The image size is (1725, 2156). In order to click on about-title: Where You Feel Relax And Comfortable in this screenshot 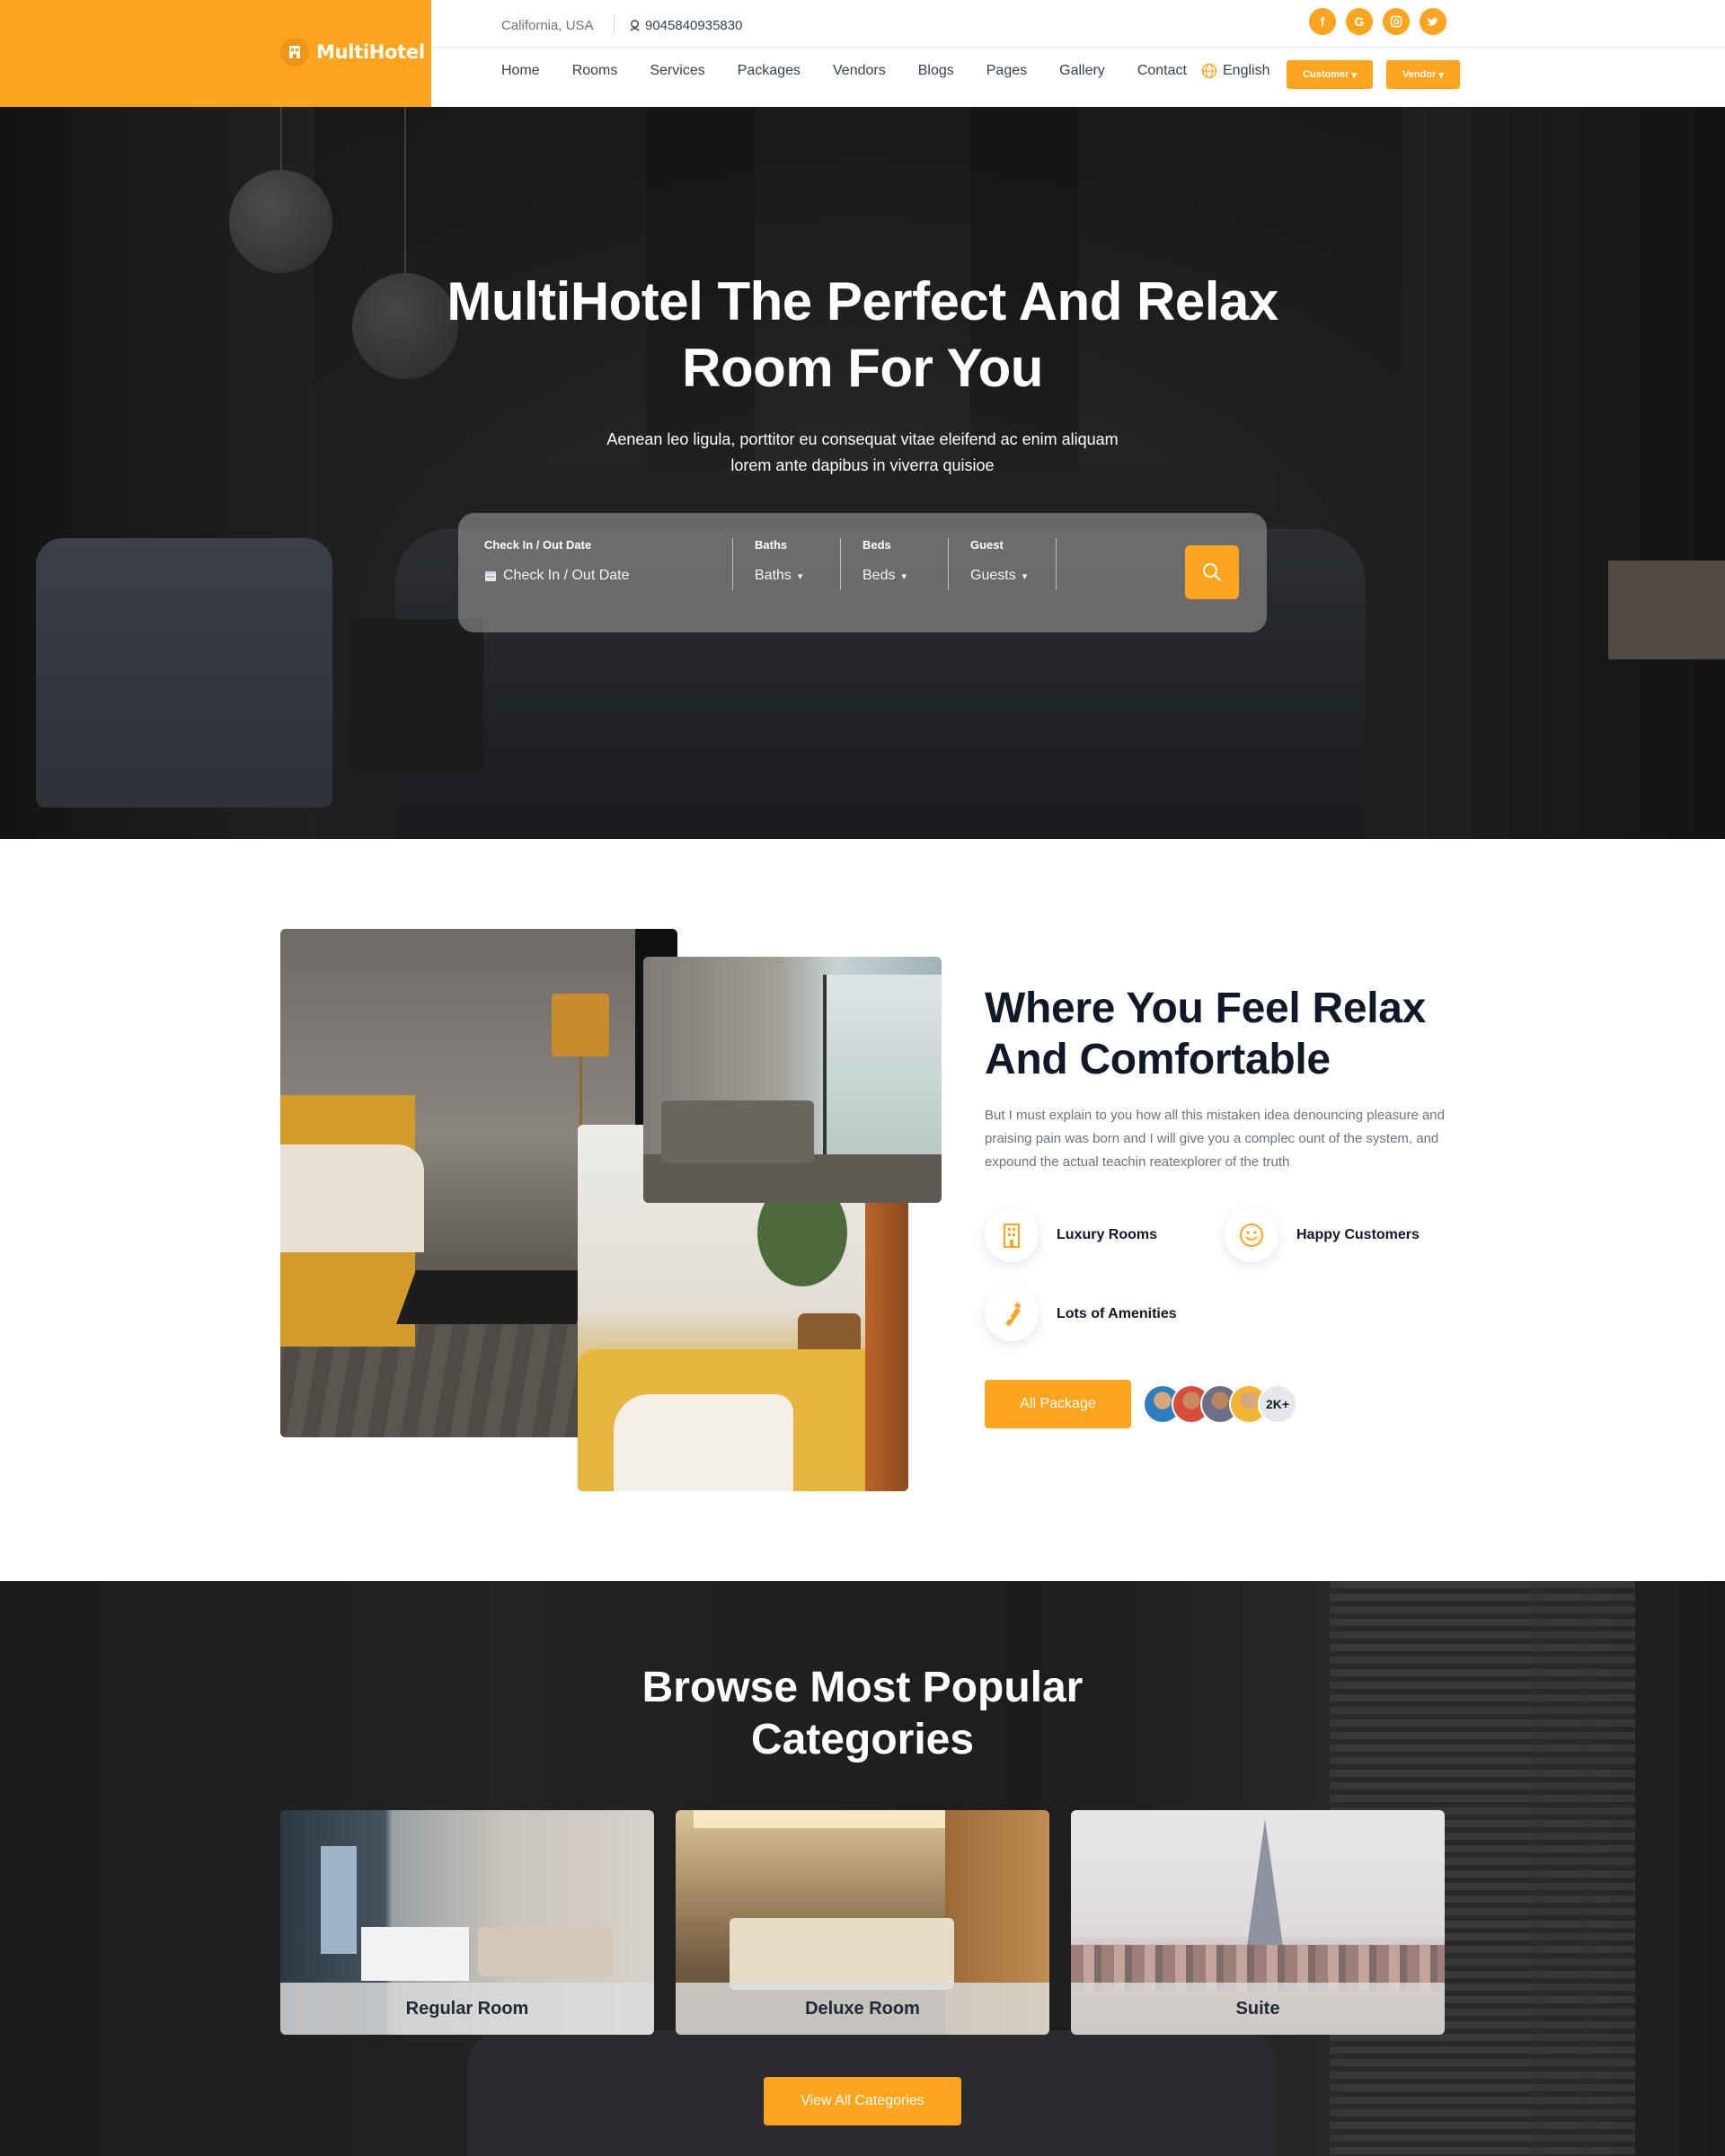, I will do `click(1206, 1034)`.